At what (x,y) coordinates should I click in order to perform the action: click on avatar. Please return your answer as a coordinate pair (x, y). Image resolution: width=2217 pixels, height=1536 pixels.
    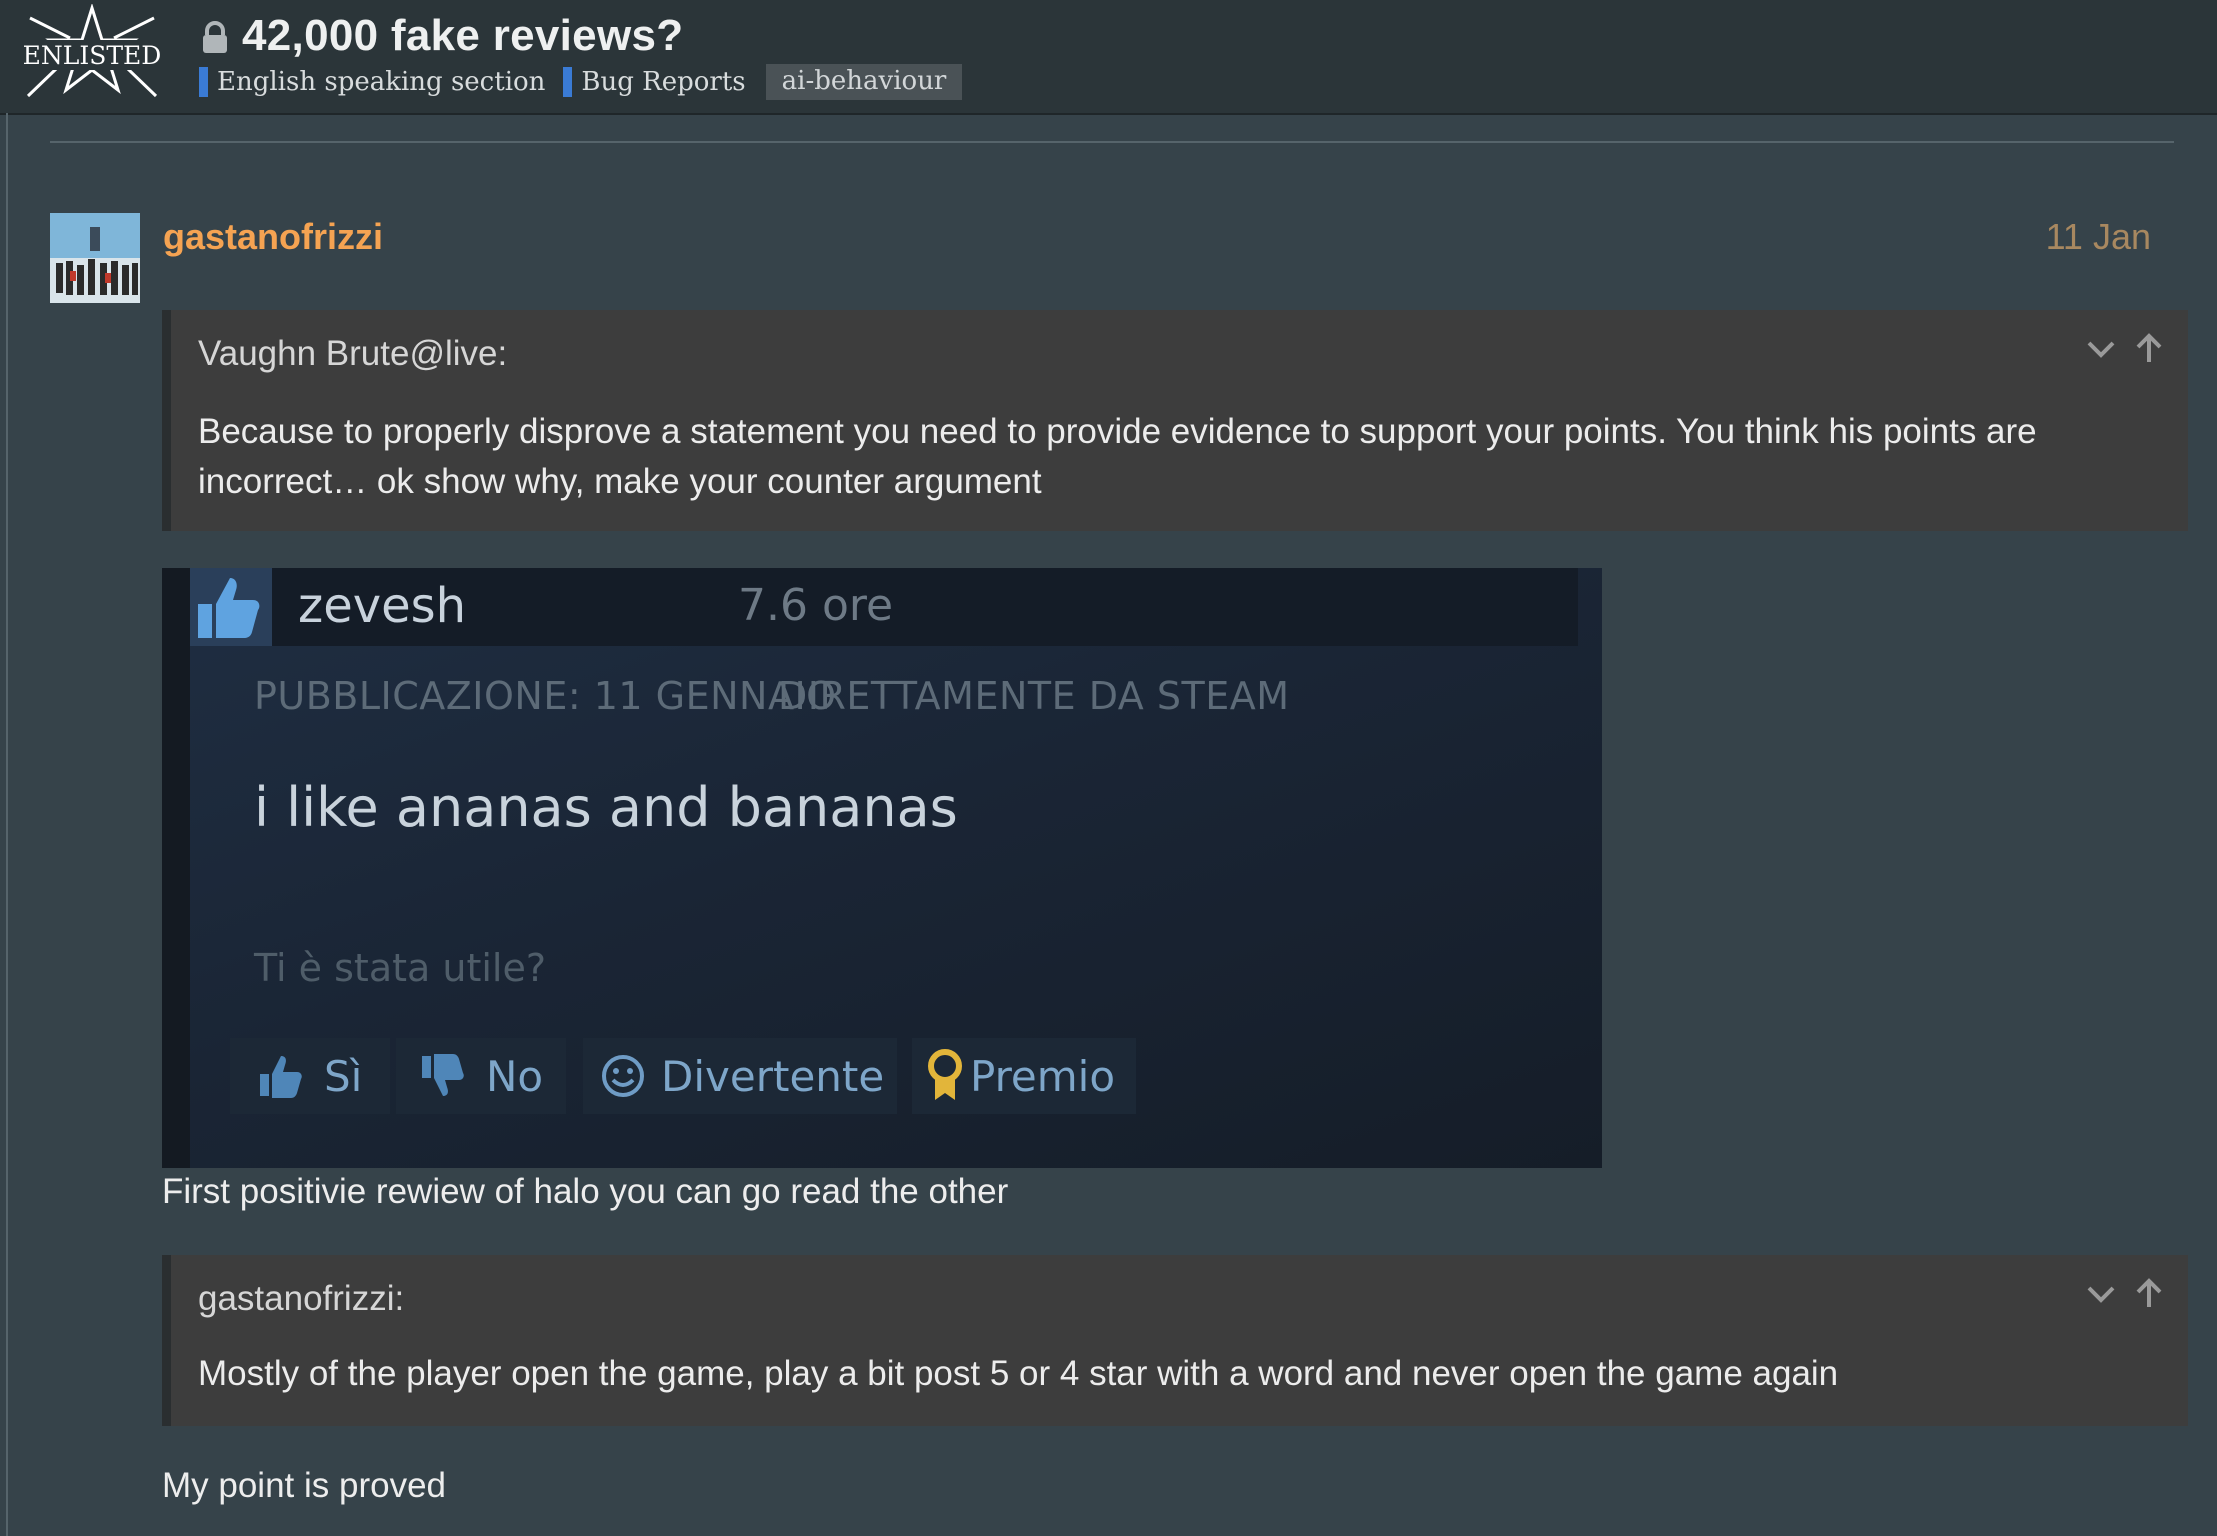
    Looking at the image, I should click on (95, 258).